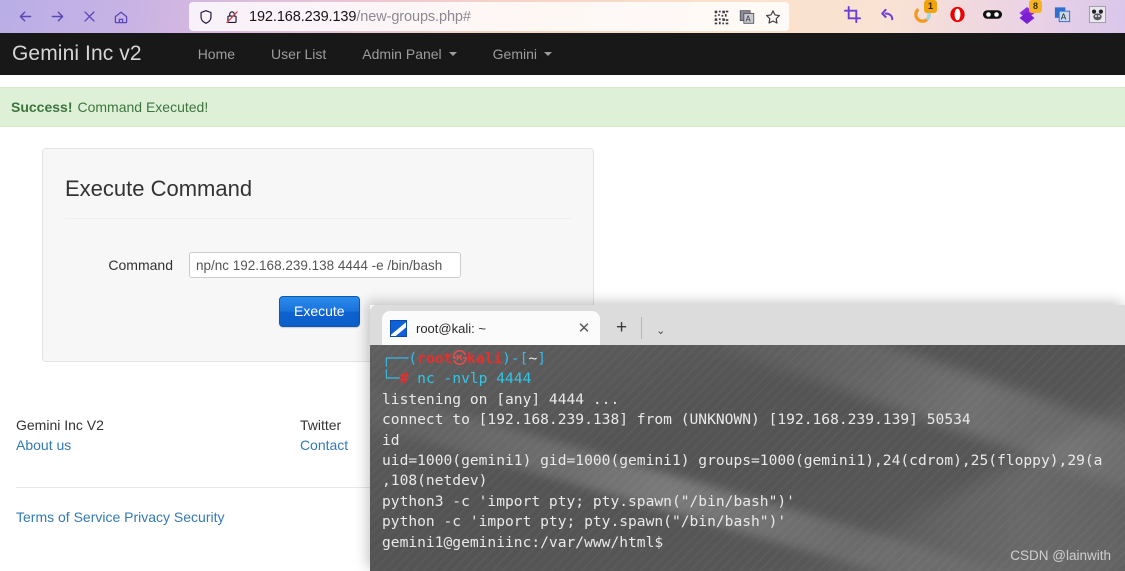  What do you see at coordinates (451, 328) in the screenshot?
I see `terminal-tab-title: root@kali: ~` at bounding box center [451, 328].